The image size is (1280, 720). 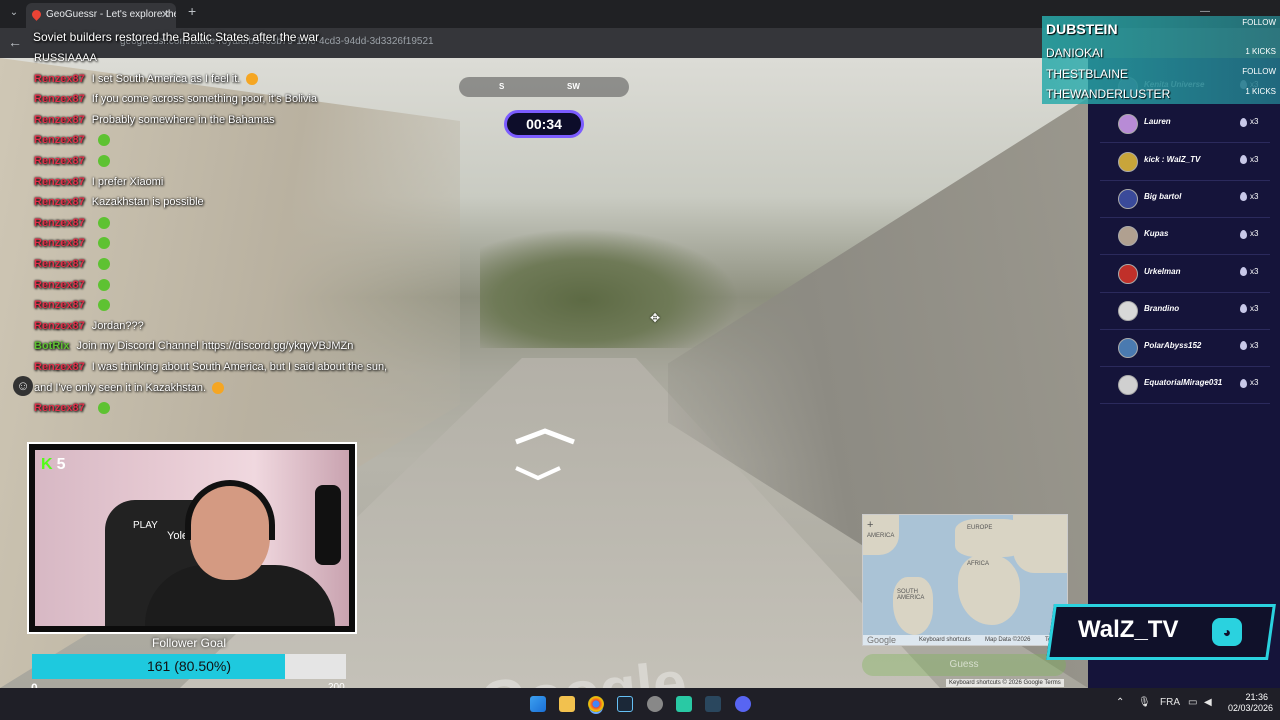 I want to click on browser-tab: GeoGuessr - Let's explore the w ✕, so click(x=101, y=15).